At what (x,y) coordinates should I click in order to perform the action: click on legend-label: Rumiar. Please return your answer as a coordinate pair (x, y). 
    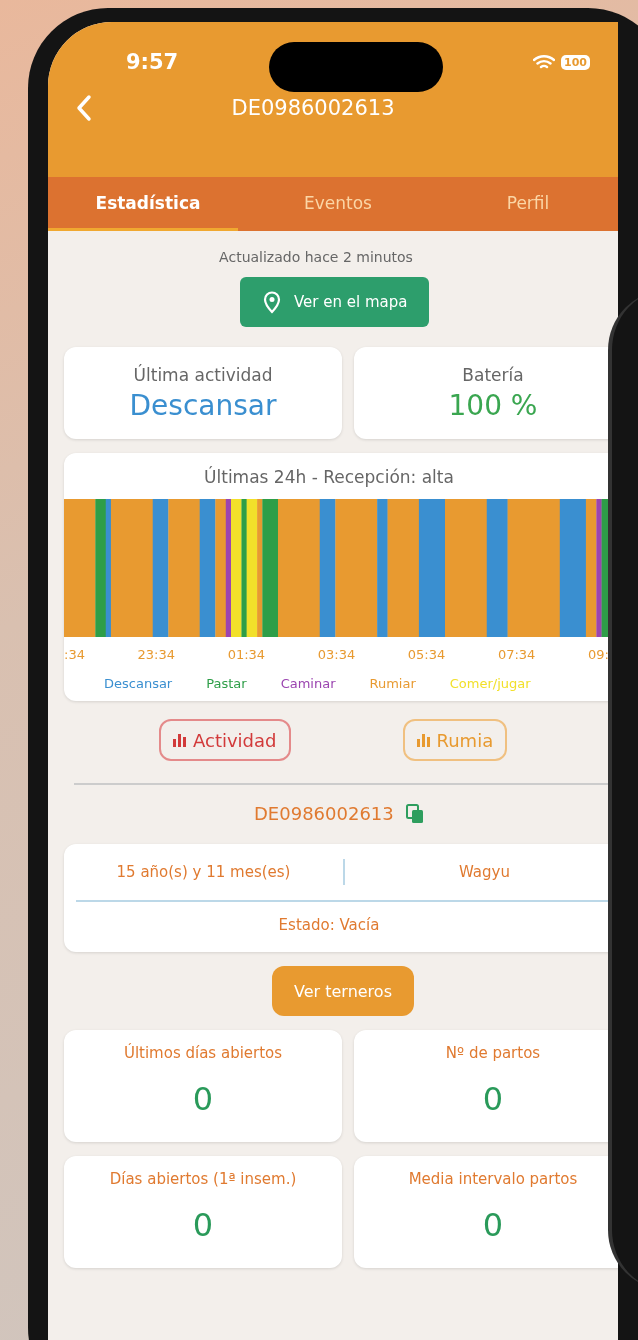
    Looking at the image, I should click on (392, 683).